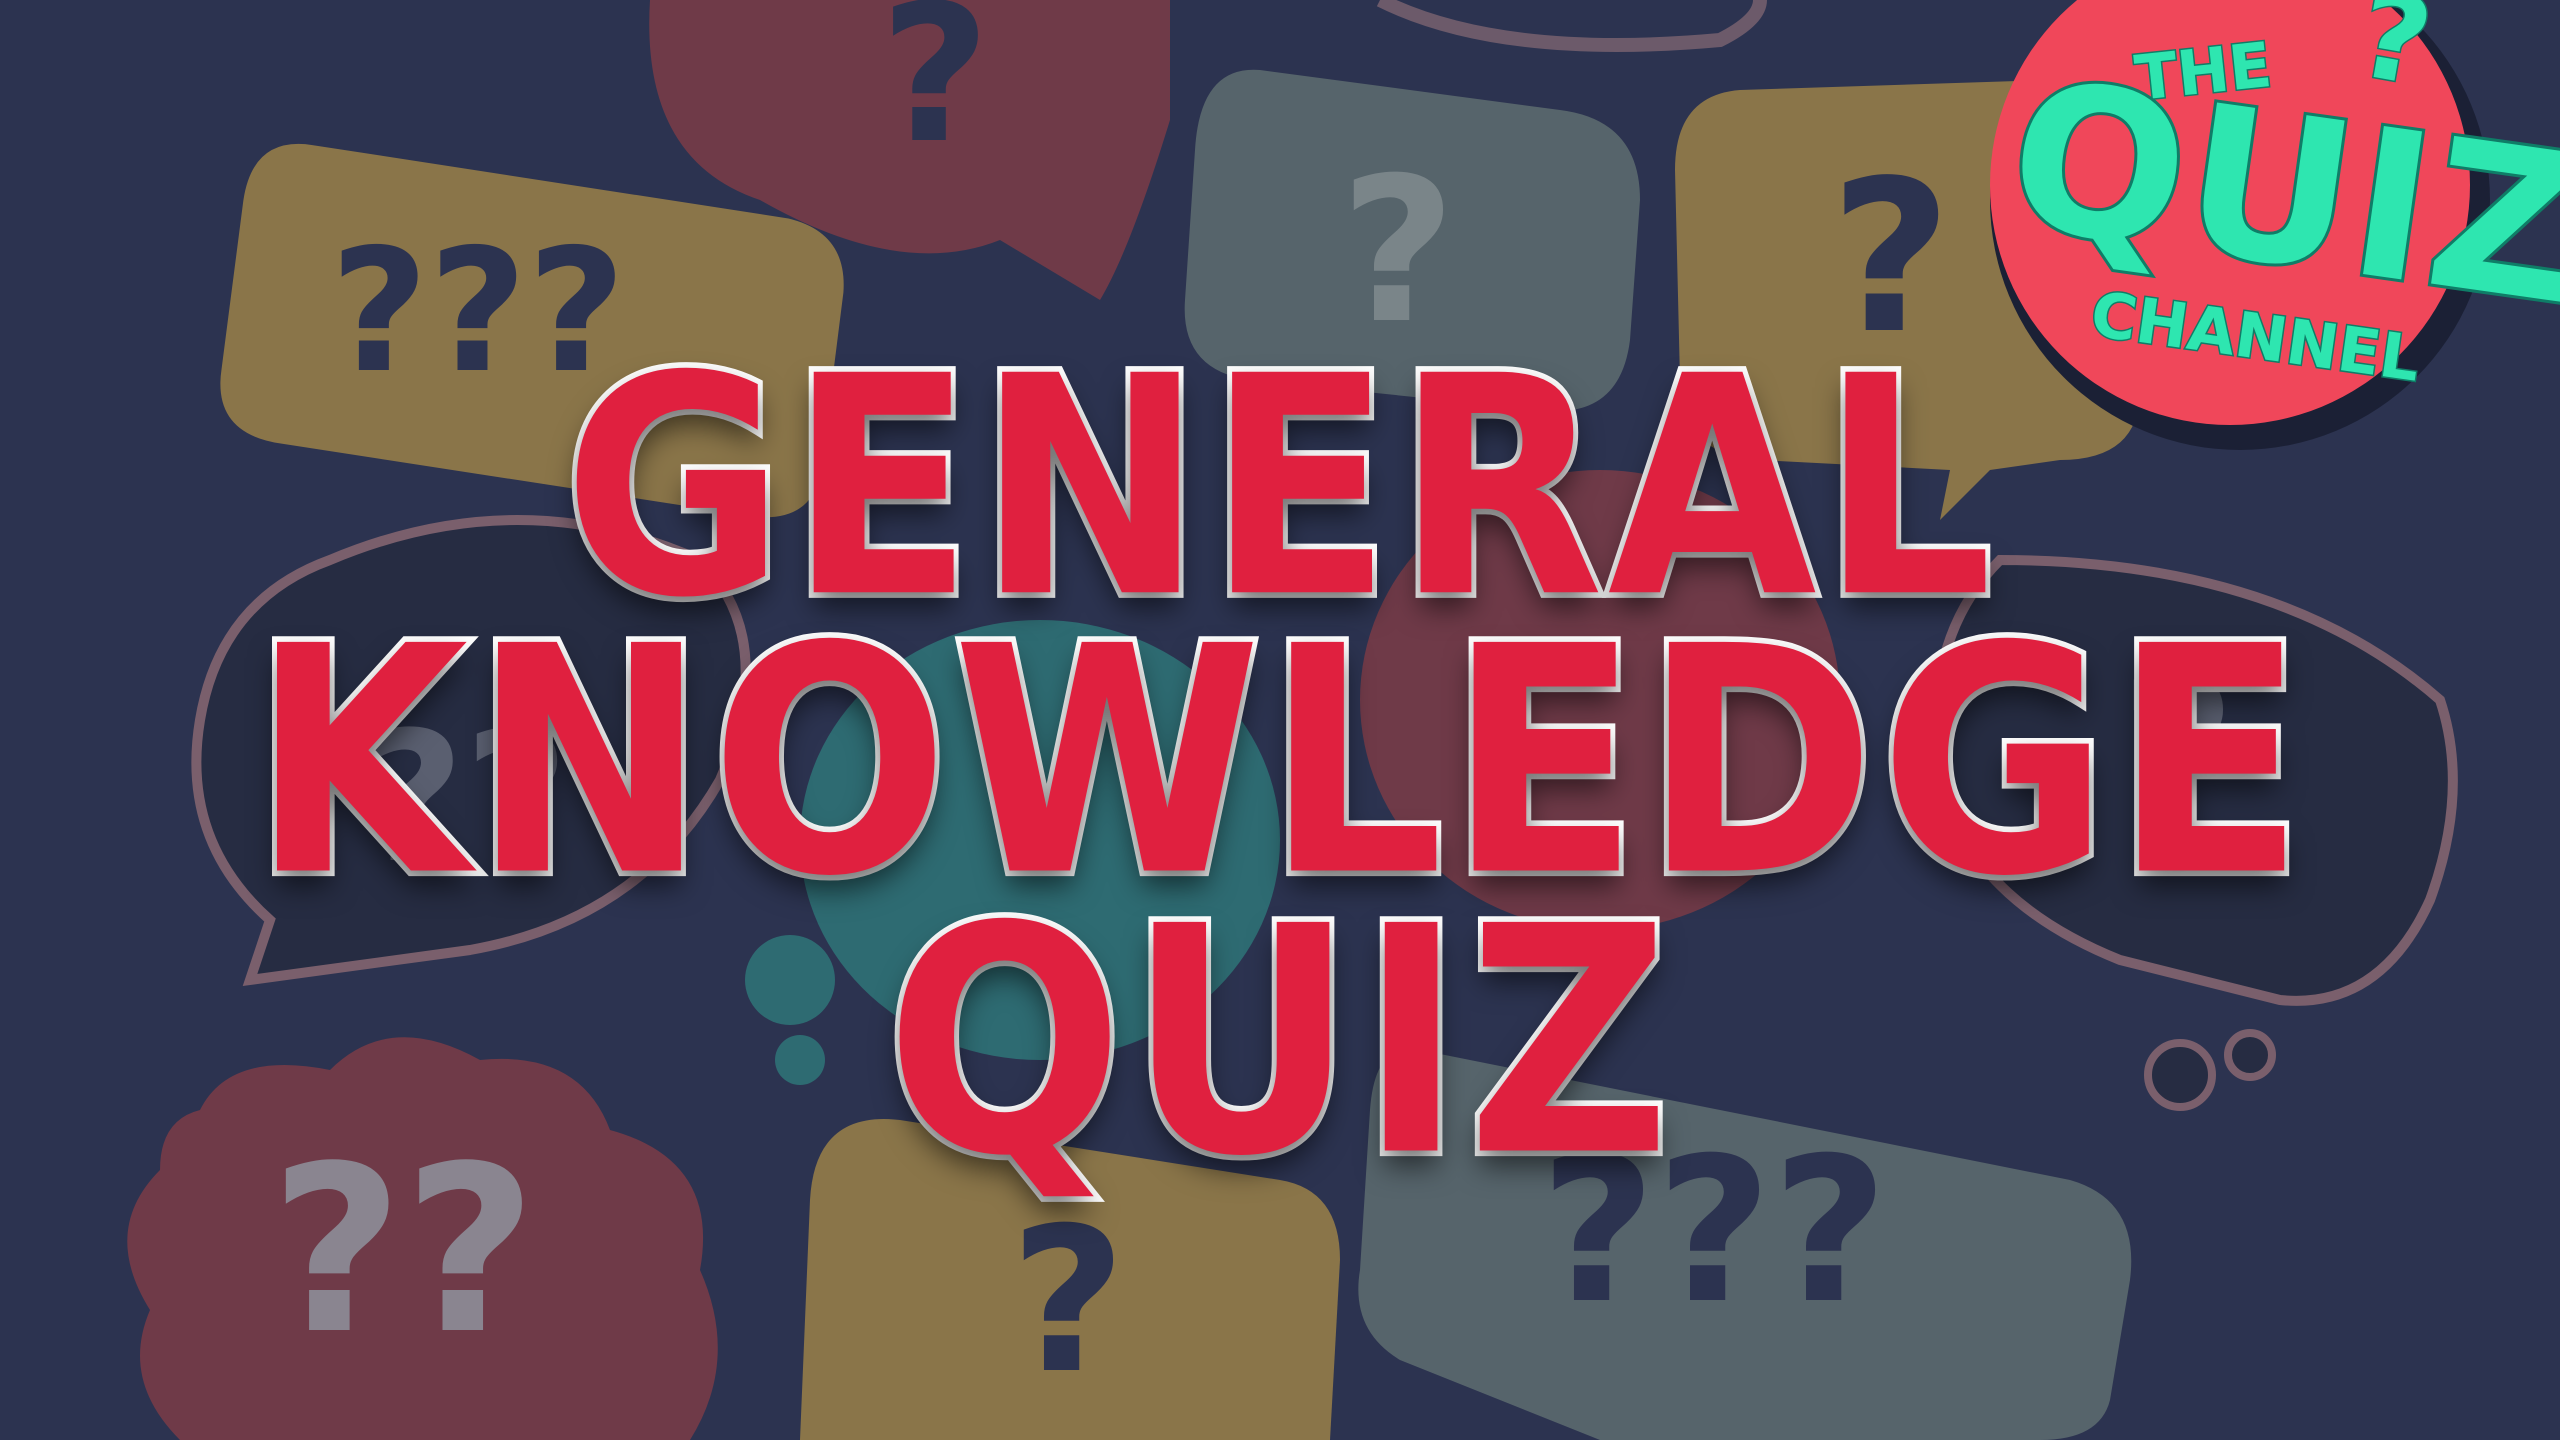  Describe the element at coordinates (2260, 240) in the screenshot. I see `quiz-channel-logo: ? THE QUIZ CHANNEL` at that location.